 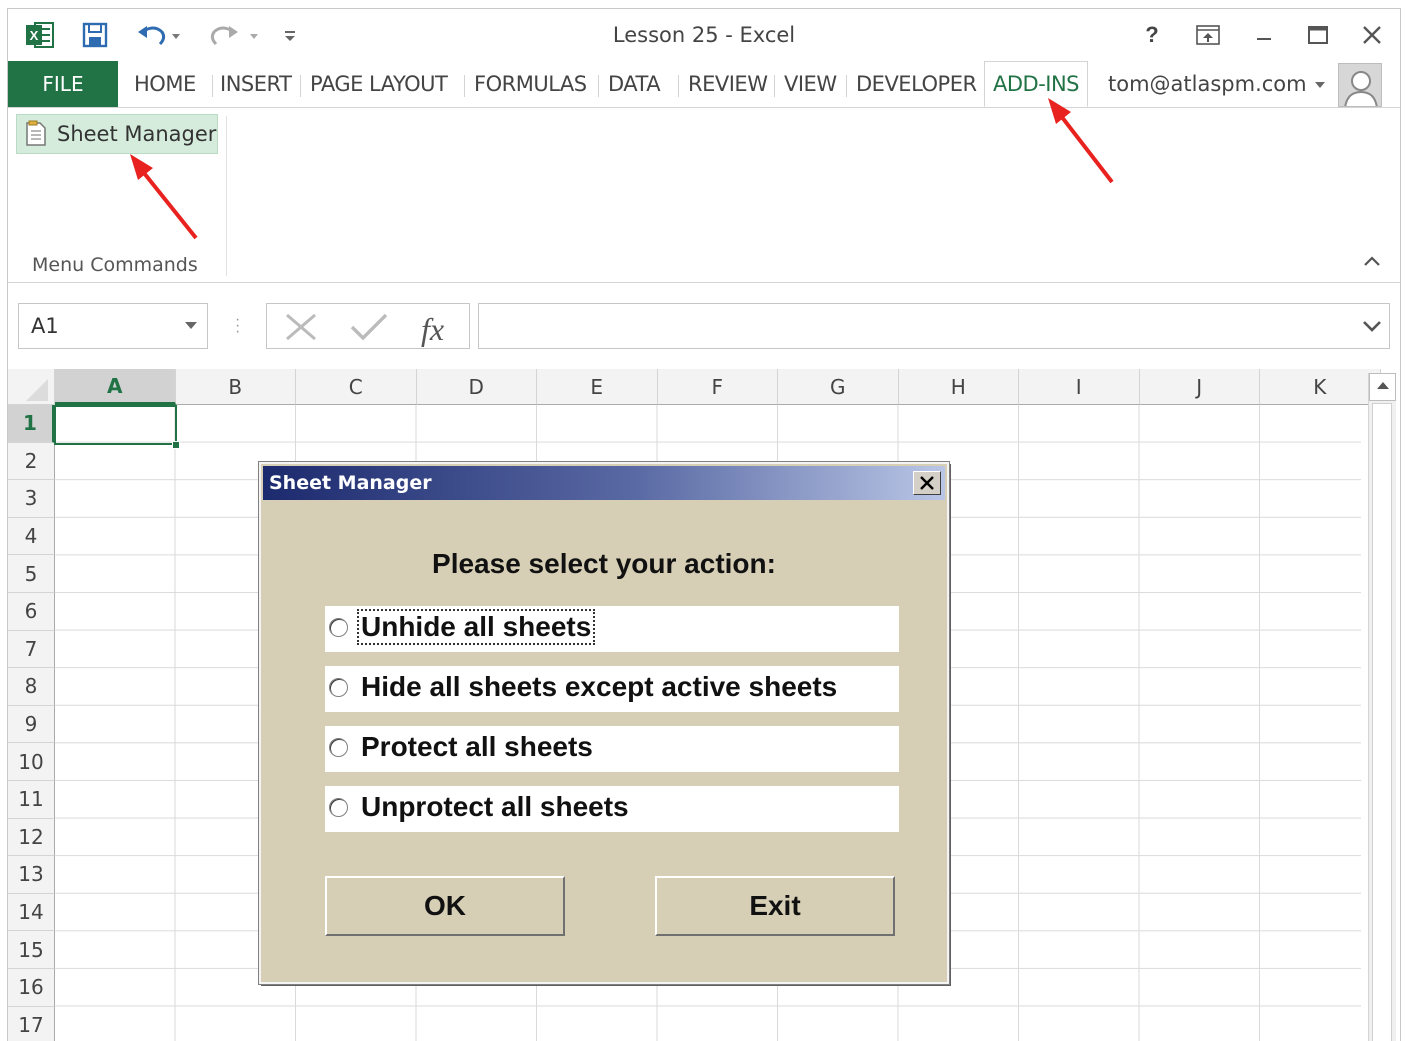 What do you see at coordinates (191, 325) in the screenshot?
I see `name-box-dropdown-icon` at bounding box center [191, 325].